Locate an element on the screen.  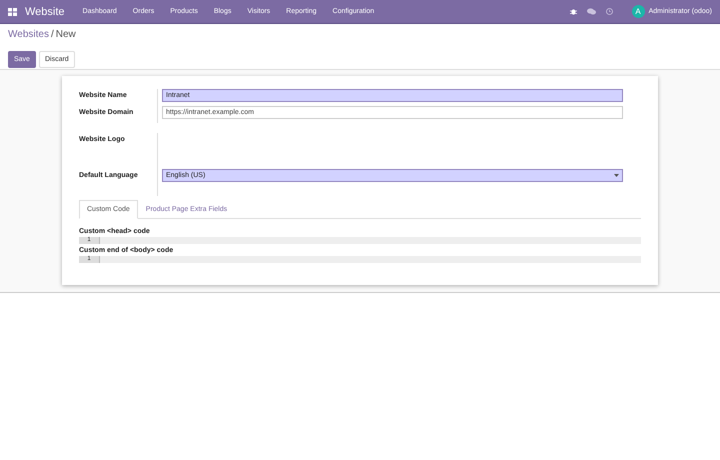
clock-icon is located at coordinates (609, 11).